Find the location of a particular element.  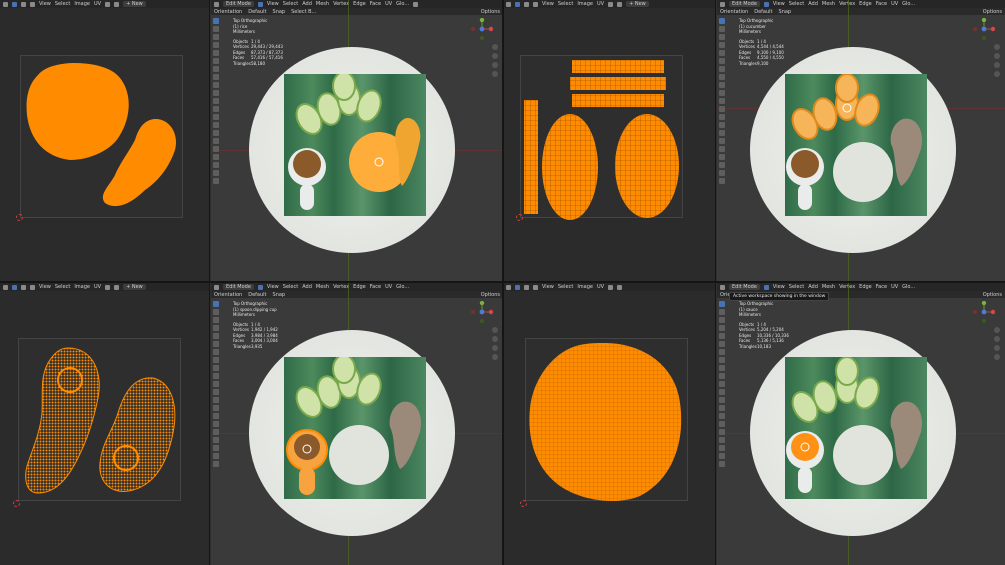

area-divider-horizontal is located at coordinates (502, 282).